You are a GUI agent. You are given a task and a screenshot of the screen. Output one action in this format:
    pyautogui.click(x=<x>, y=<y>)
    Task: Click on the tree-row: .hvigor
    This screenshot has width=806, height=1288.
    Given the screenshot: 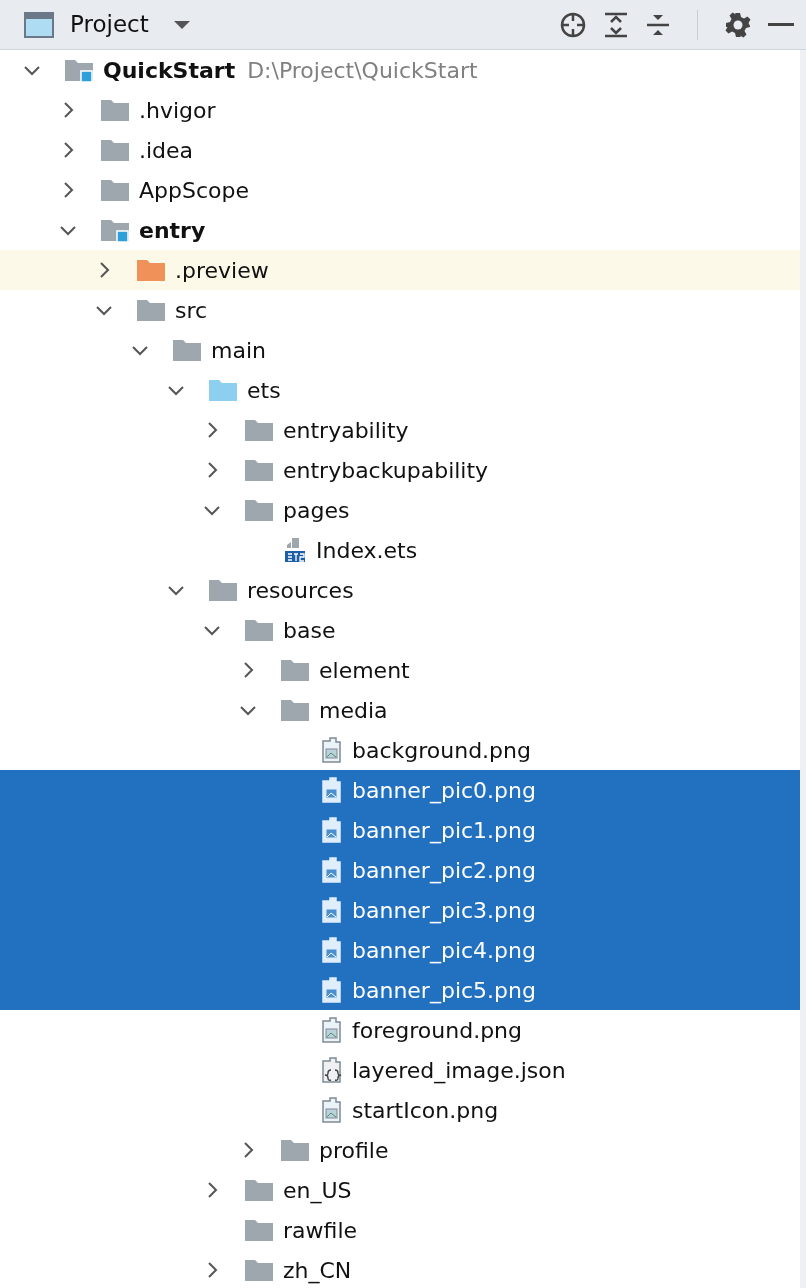 What is the action you would take?
    pyautogui.click(x=400, y=110)
    